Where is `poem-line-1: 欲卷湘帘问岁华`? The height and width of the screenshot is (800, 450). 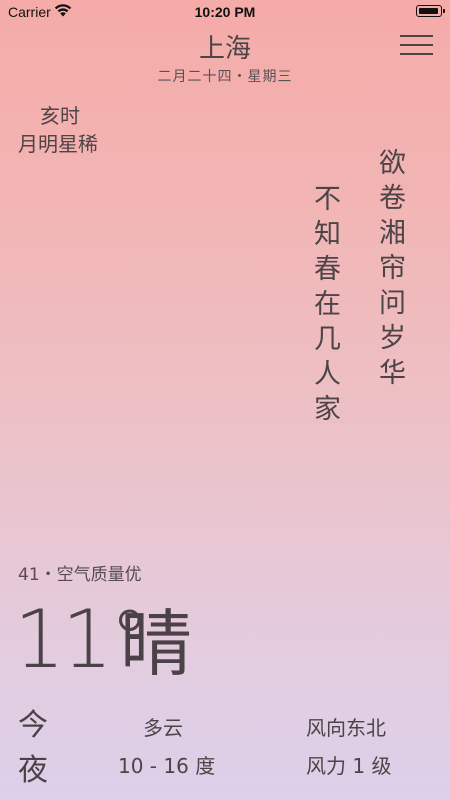
poem-line-1: 欲卷湘帘问岁华 is located at coordinates (389, 270).